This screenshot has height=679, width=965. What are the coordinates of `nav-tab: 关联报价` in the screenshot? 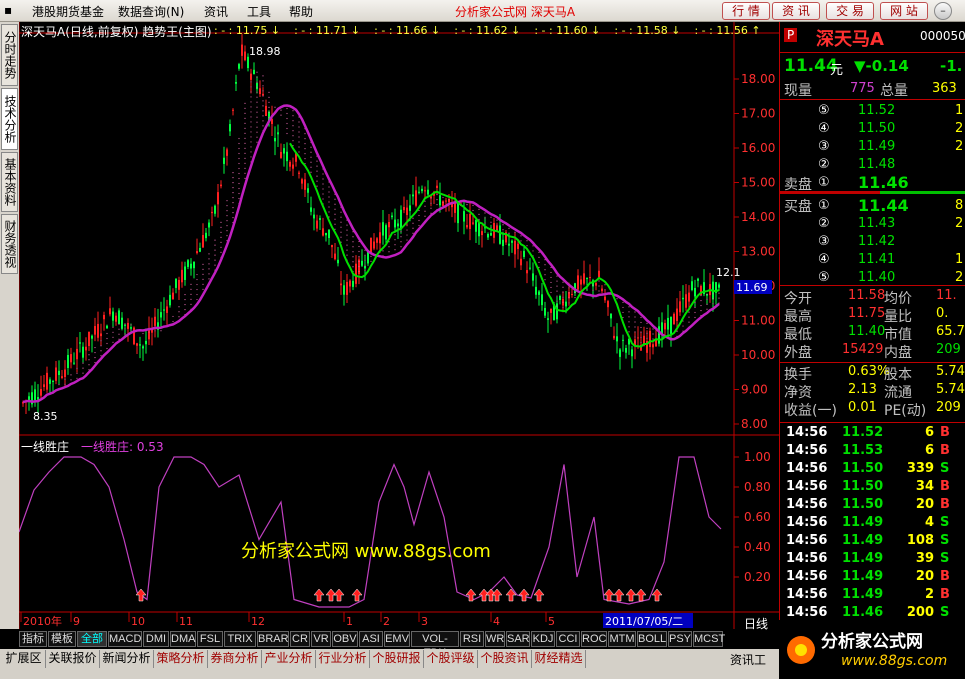 It's located at (73, 659).